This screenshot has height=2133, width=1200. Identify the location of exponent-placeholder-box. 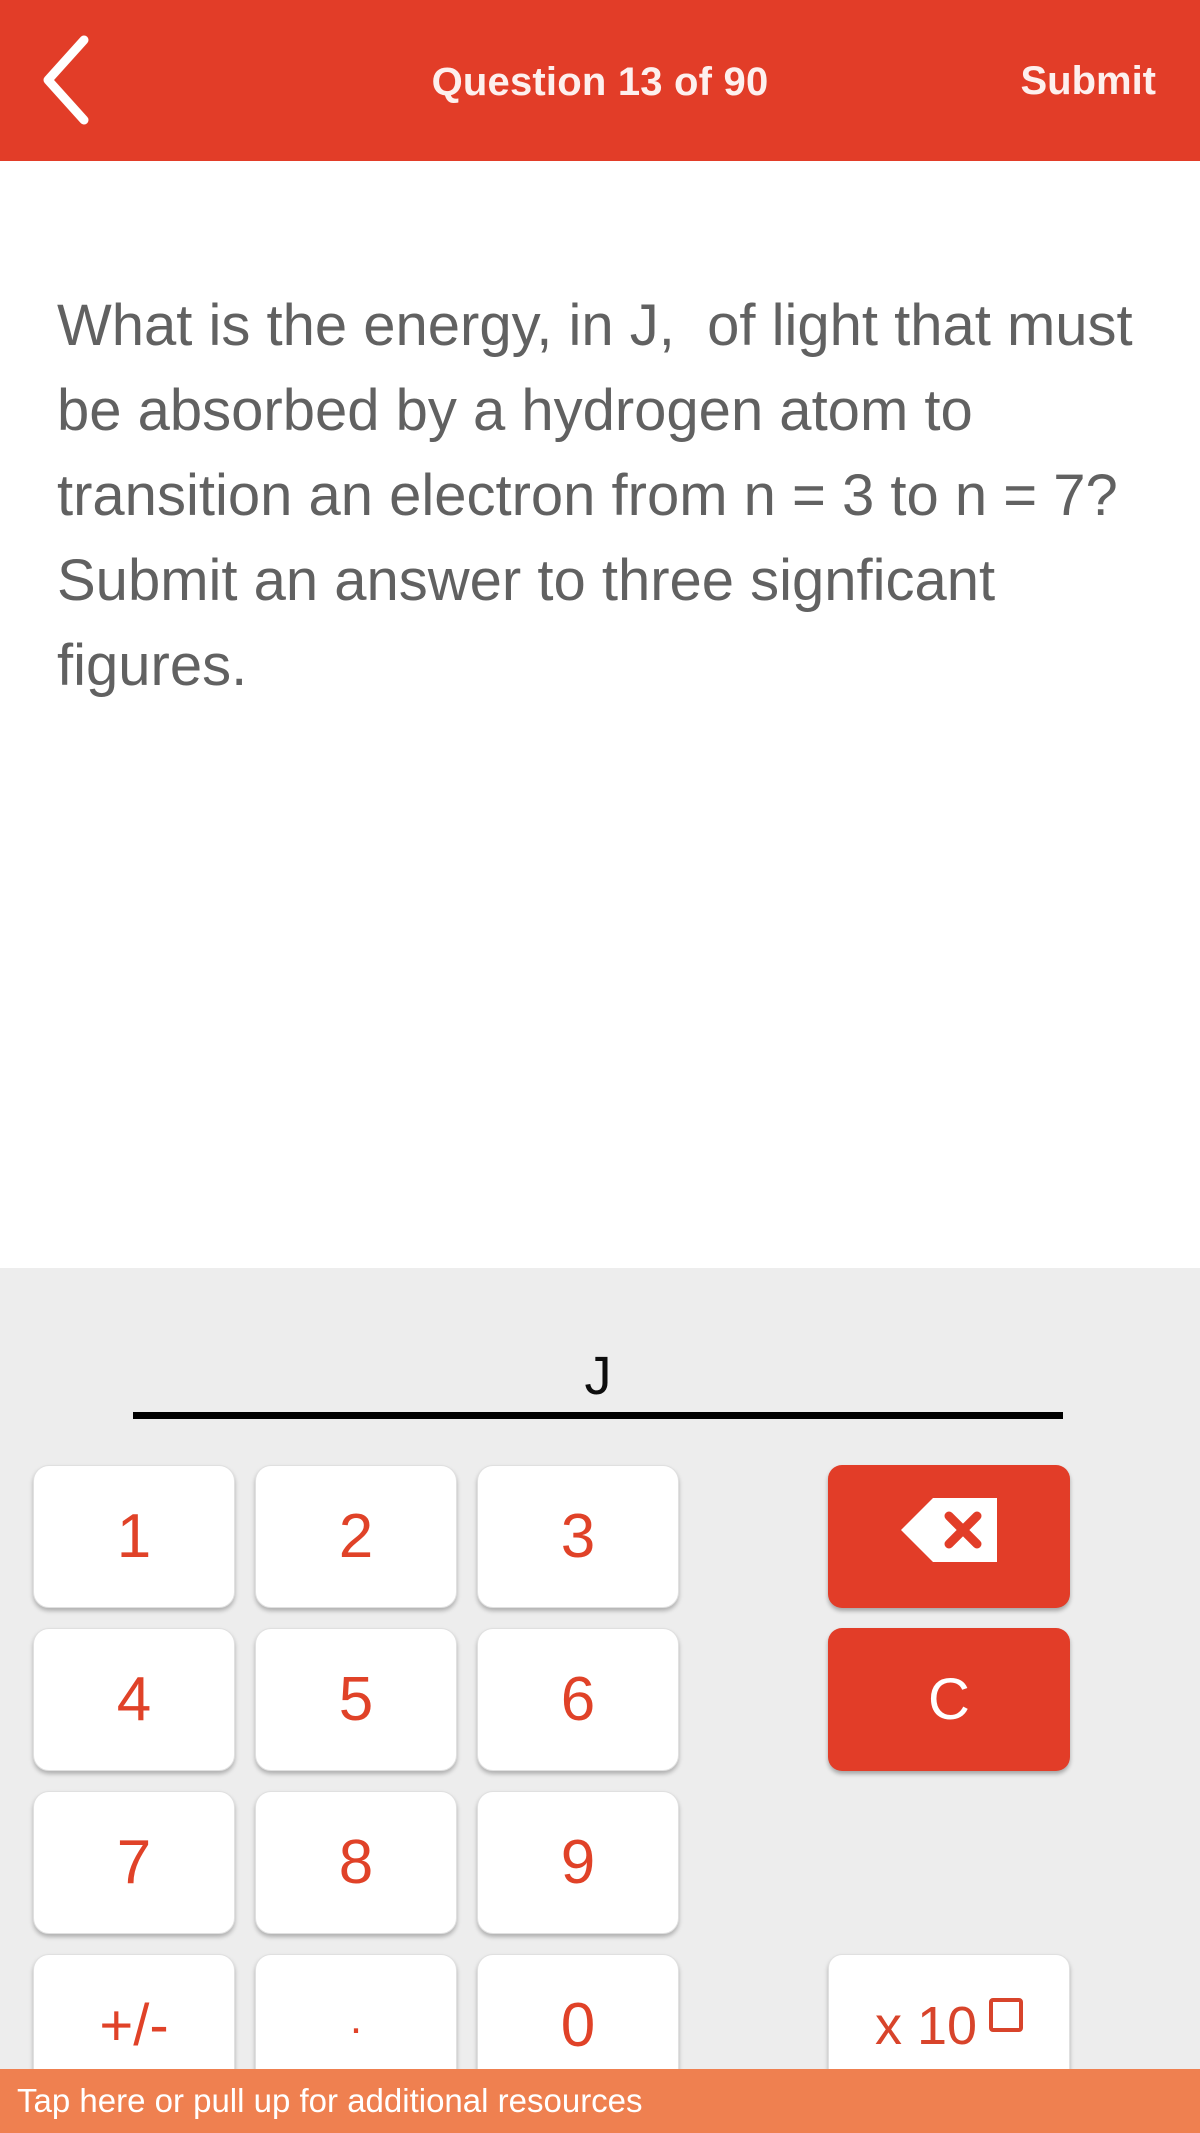
(1006, 2014).